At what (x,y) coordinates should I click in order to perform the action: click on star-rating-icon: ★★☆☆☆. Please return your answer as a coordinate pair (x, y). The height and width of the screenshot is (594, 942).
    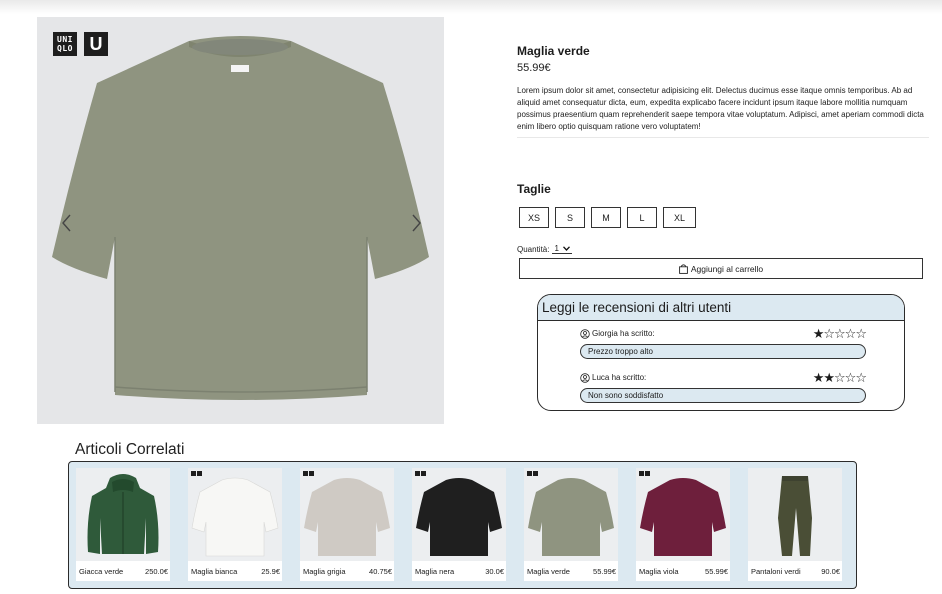
    Looking at the image, I should click on (839, 377).